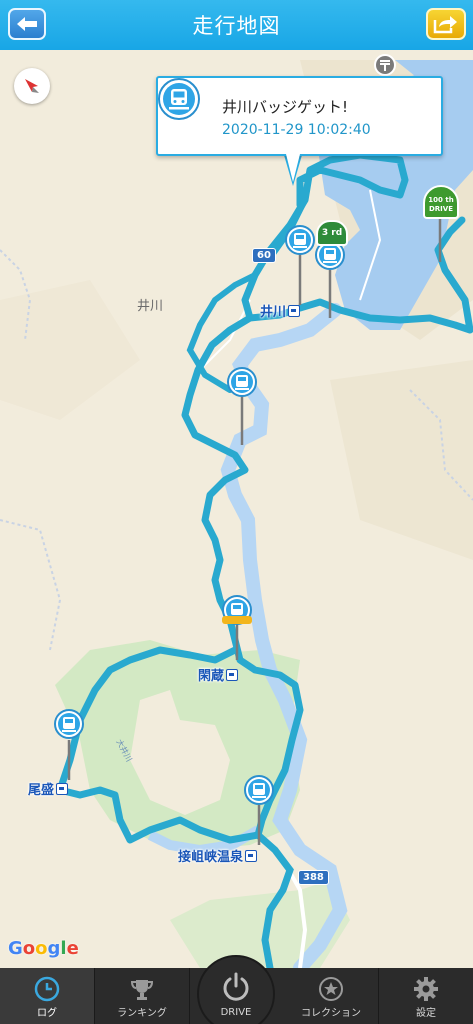 The width and height of the screenshot is (473, 1024). Describe the element at coordinates (331, 989) in the screenshot. I see `star-icon` at that location.